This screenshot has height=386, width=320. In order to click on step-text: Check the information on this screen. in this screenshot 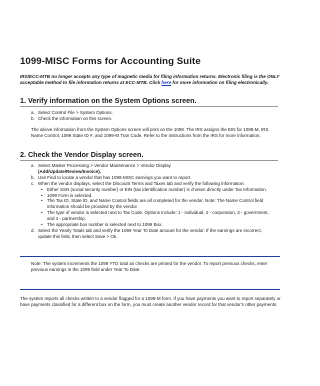, I will do `click(75, 118)`.